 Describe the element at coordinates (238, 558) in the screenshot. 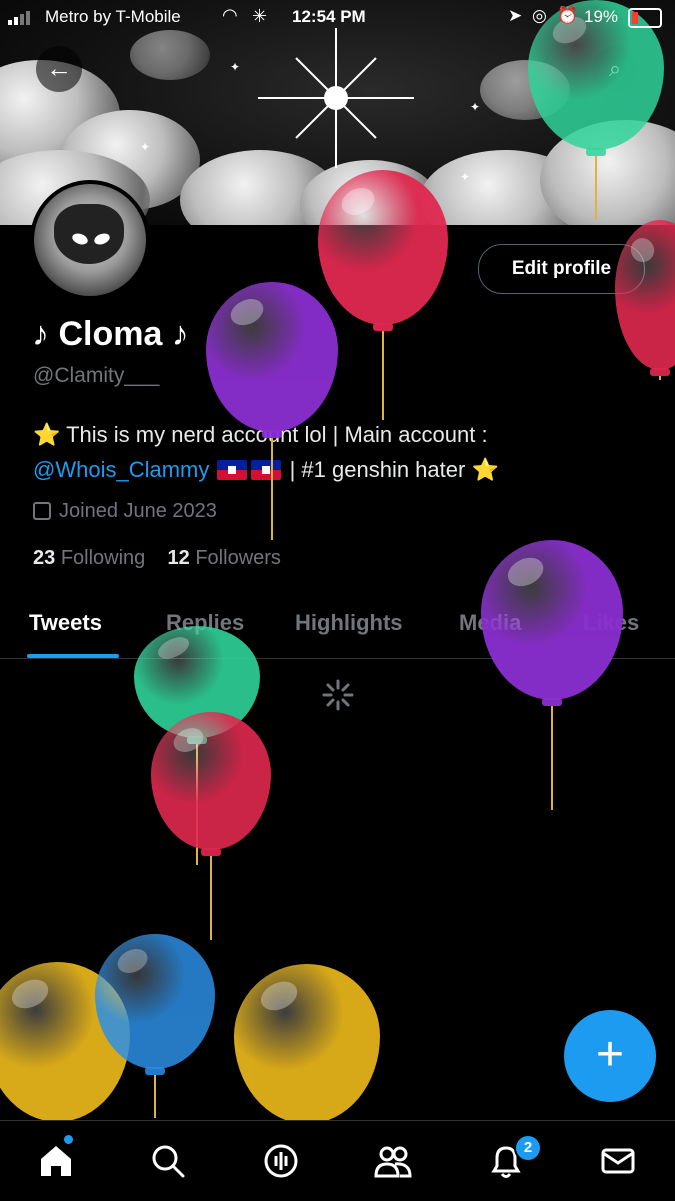

I see `followers-label: Followers` at that location.